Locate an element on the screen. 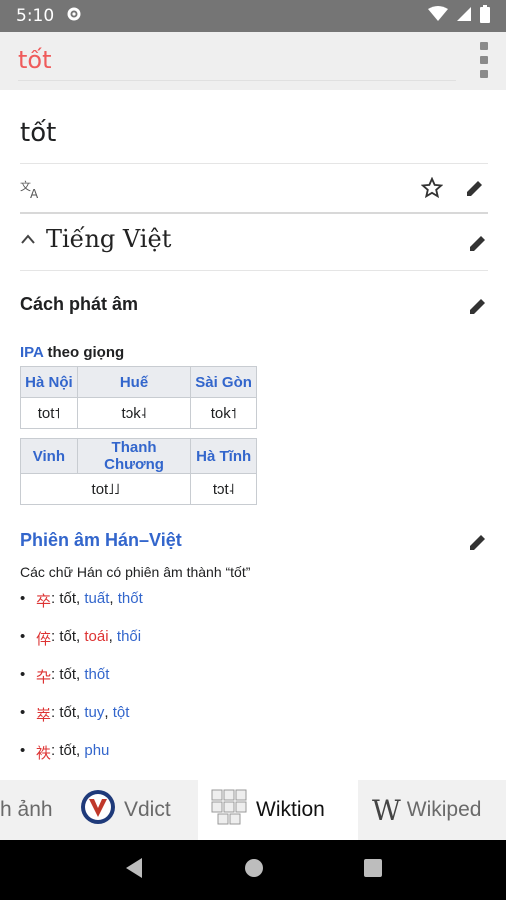 The image size is (506, 900). reading-link: tuất is located at coordinates (96, 598).